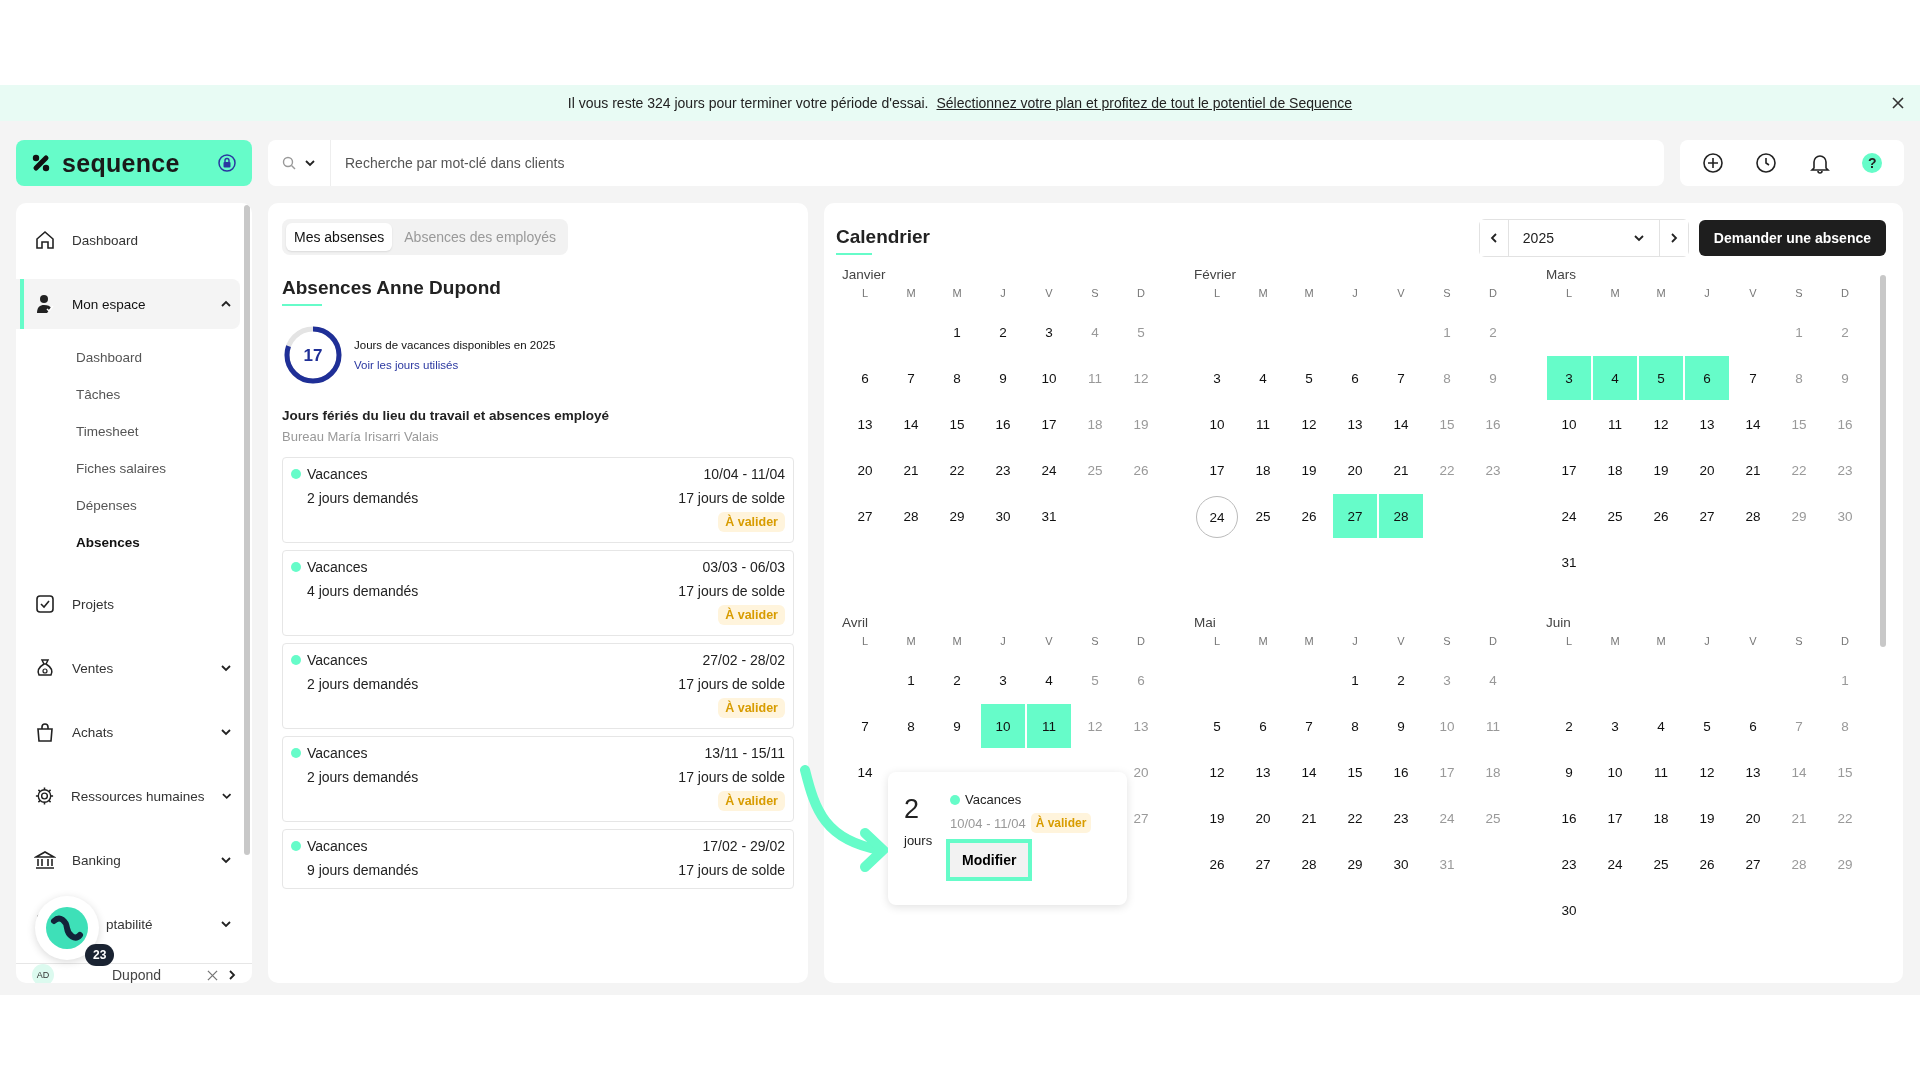 This screenshot has height=1080, width=1920. What do you see at coordinates (538, 686) in the screenshot?
I see `absence-card: Vacances 27/02 - 28/02 2 jours demandés 17 jours de solde À valider` at bounding box center [538, 686].